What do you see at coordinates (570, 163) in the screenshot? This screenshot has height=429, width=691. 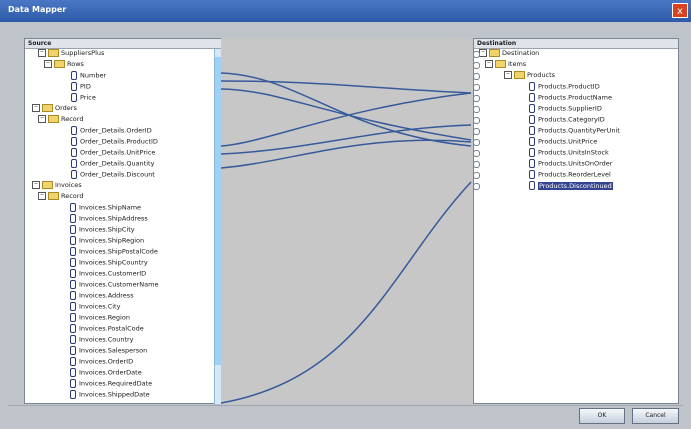 I see `destination-tree-item: Products.UnitsOnOrder` at bounding box center [570, 163].